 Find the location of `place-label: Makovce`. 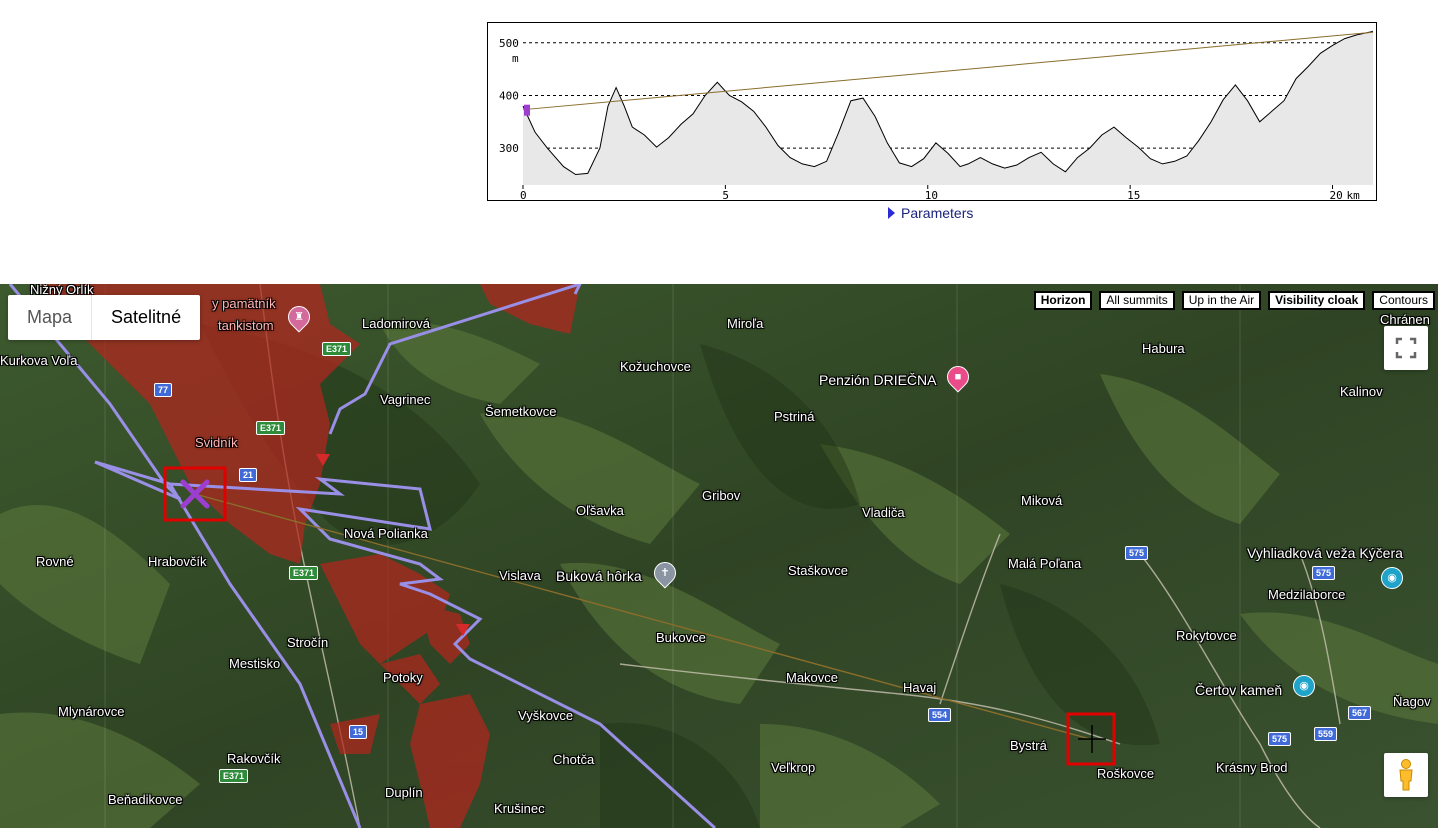

place-label: Makovce is located at coordinates (812, 677).